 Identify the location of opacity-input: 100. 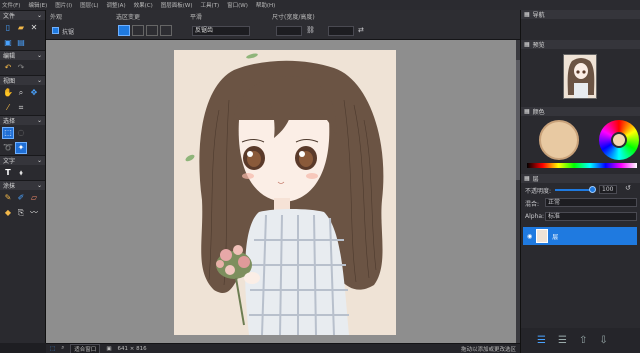
(608, 189).